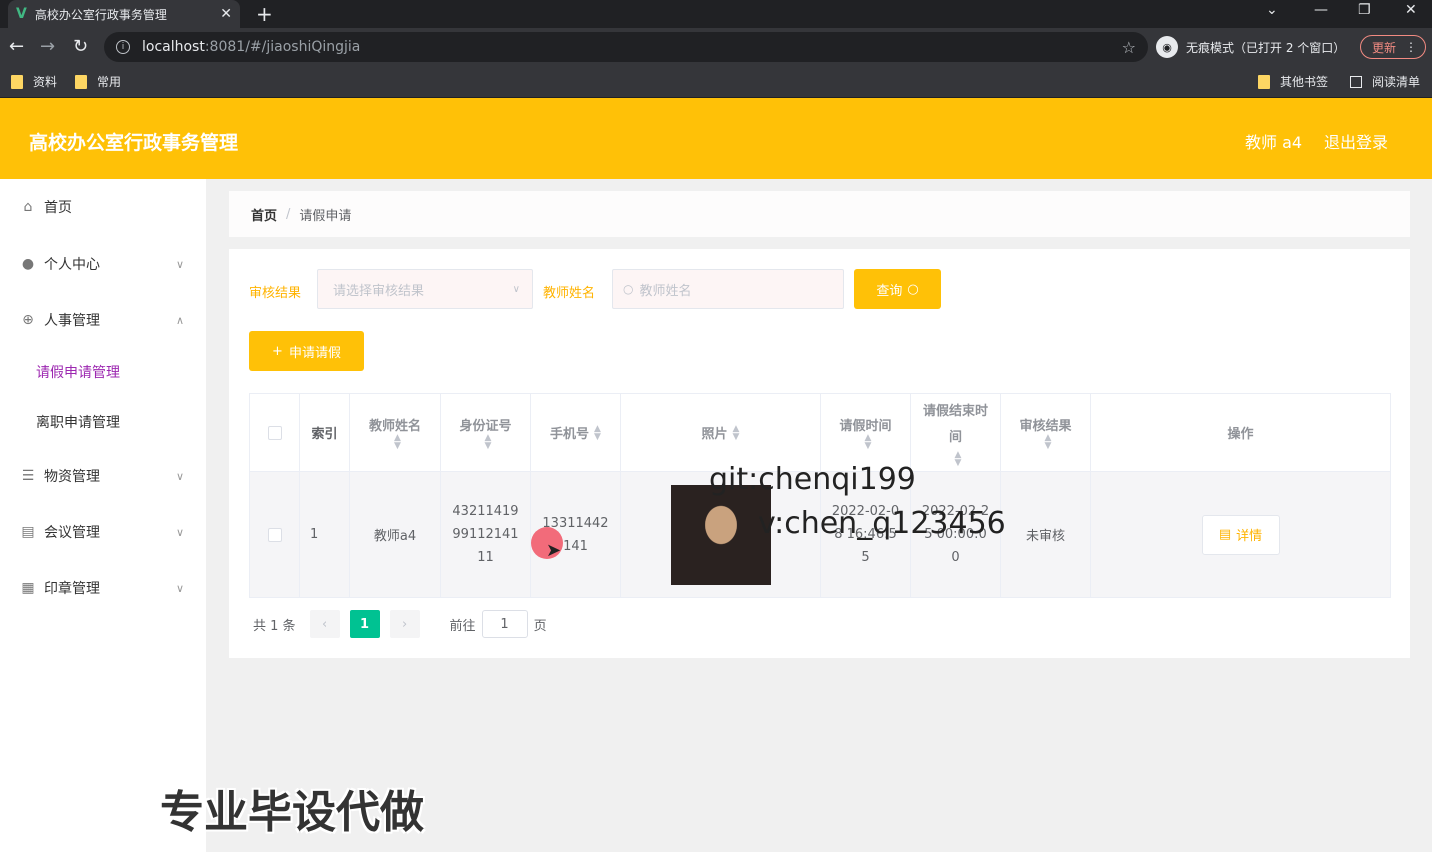 Image resolution: width=1432 pixels, height=852 pixels. I want to click on header-label: 索引, so click(324, 434).